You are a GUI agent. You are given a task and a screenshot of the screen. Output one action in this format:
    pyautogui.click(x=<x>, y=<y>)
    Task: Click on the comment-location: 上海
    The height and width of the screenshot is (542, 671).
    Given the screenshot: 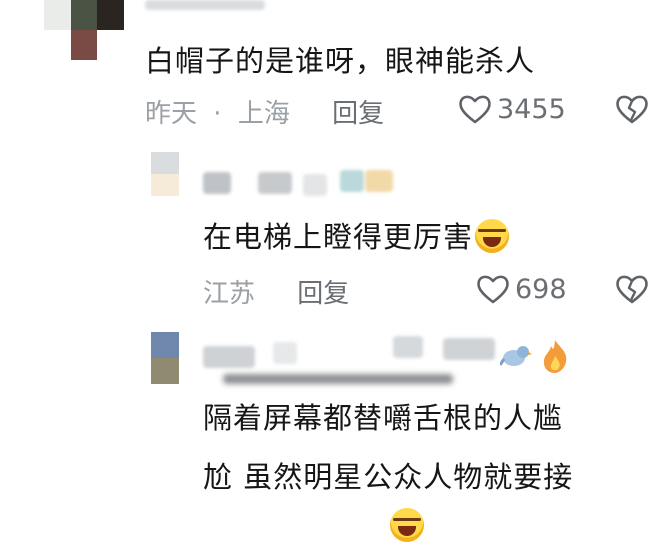 What is the action you would take?
    pyautogui.click(x=263, y=114)
    